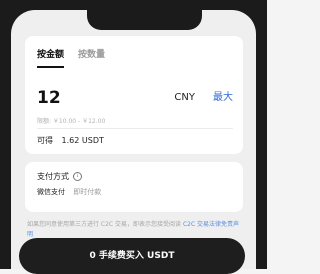 The height and width of the screenshot is (274, 320). Describe the element at coordinates (49, 98) in the screenshot. I see `amount-input-value: 12` at that location.